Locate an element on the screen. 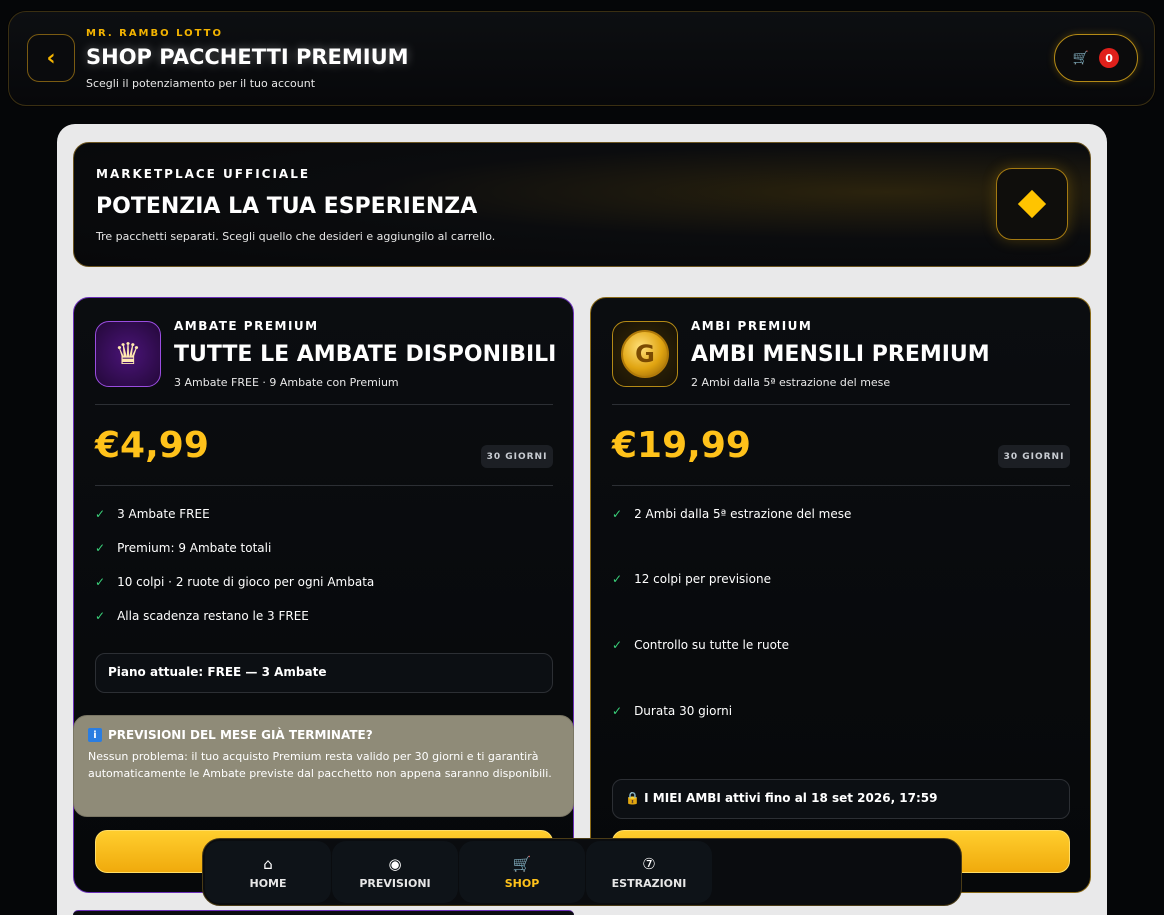 This screenshot has height=915, width=1164. card-kicker: AMBI PREMIUM is located at coordinates (752, 326).